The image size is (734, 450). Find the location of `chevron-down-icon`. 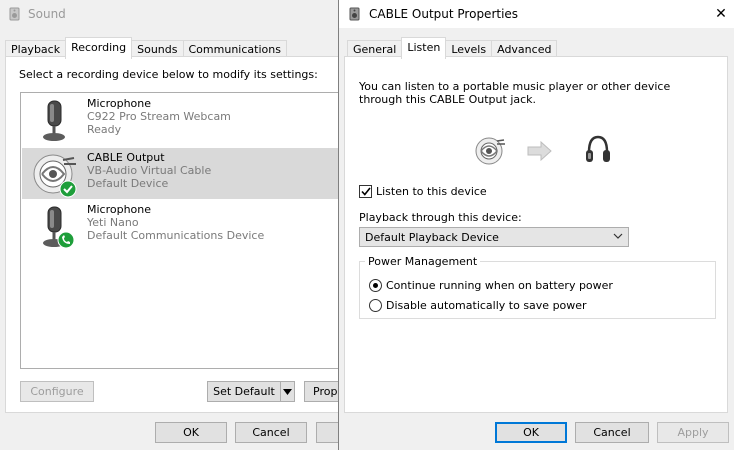

chevron-down-icon is located at coordinates (618, 236).